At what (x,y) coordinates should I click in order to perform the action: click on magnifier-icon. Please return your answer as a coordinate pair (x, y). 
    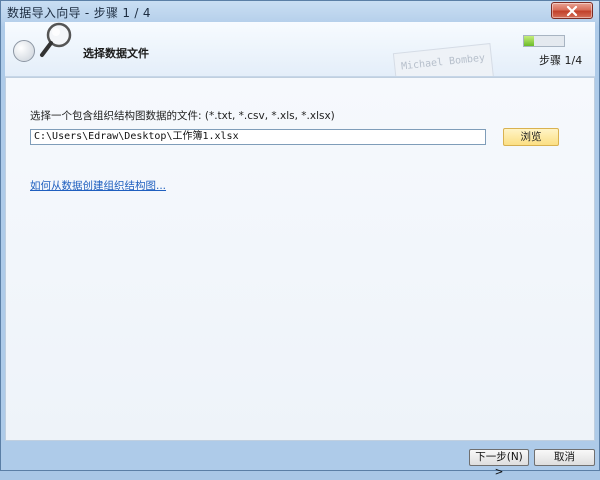
    Looking at the image, I should click on (56, 39).